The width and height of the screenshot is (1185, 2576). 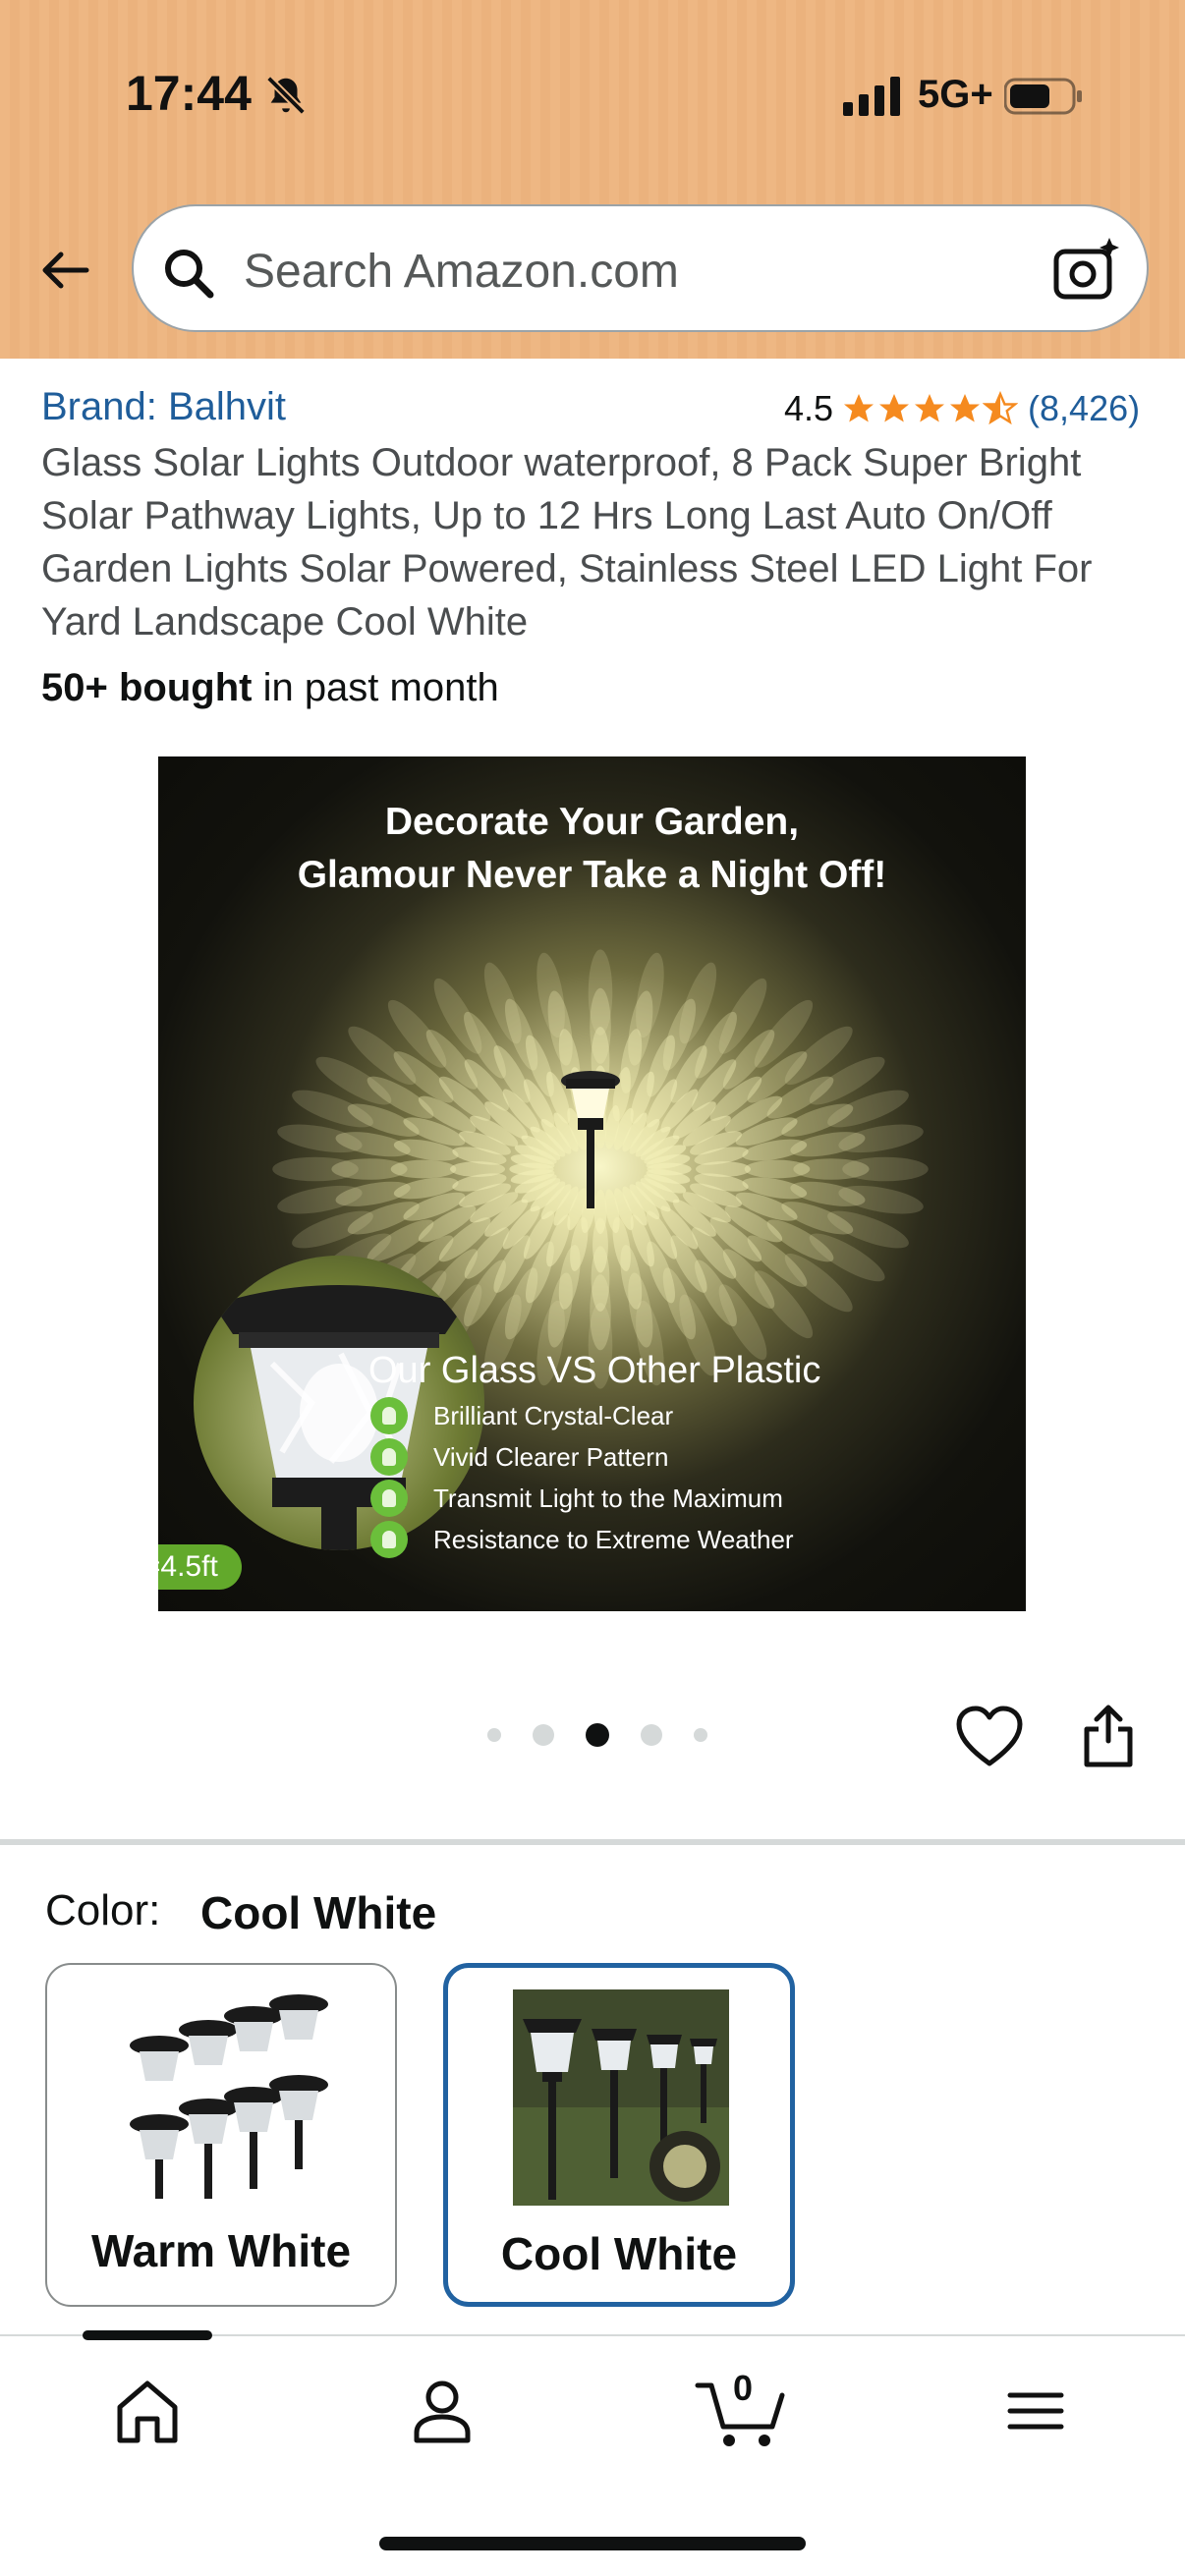 What do you see at coordinates (389, 1539) in the screenshot?
I see `weather-icon` at bounding box center [389, 1539].